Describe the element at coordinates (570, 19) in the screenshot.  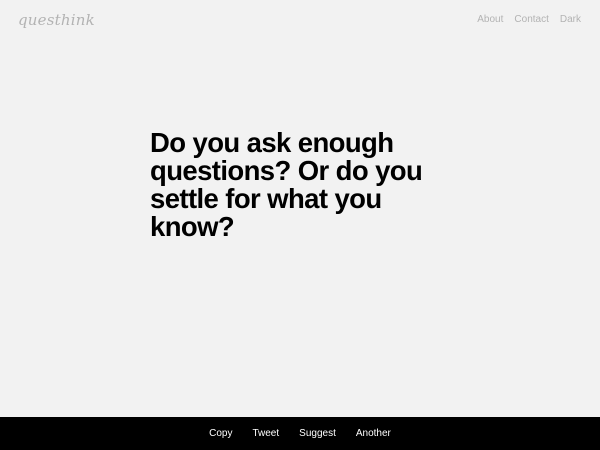
I see `dark-mode-toggle: Dark` at that location.